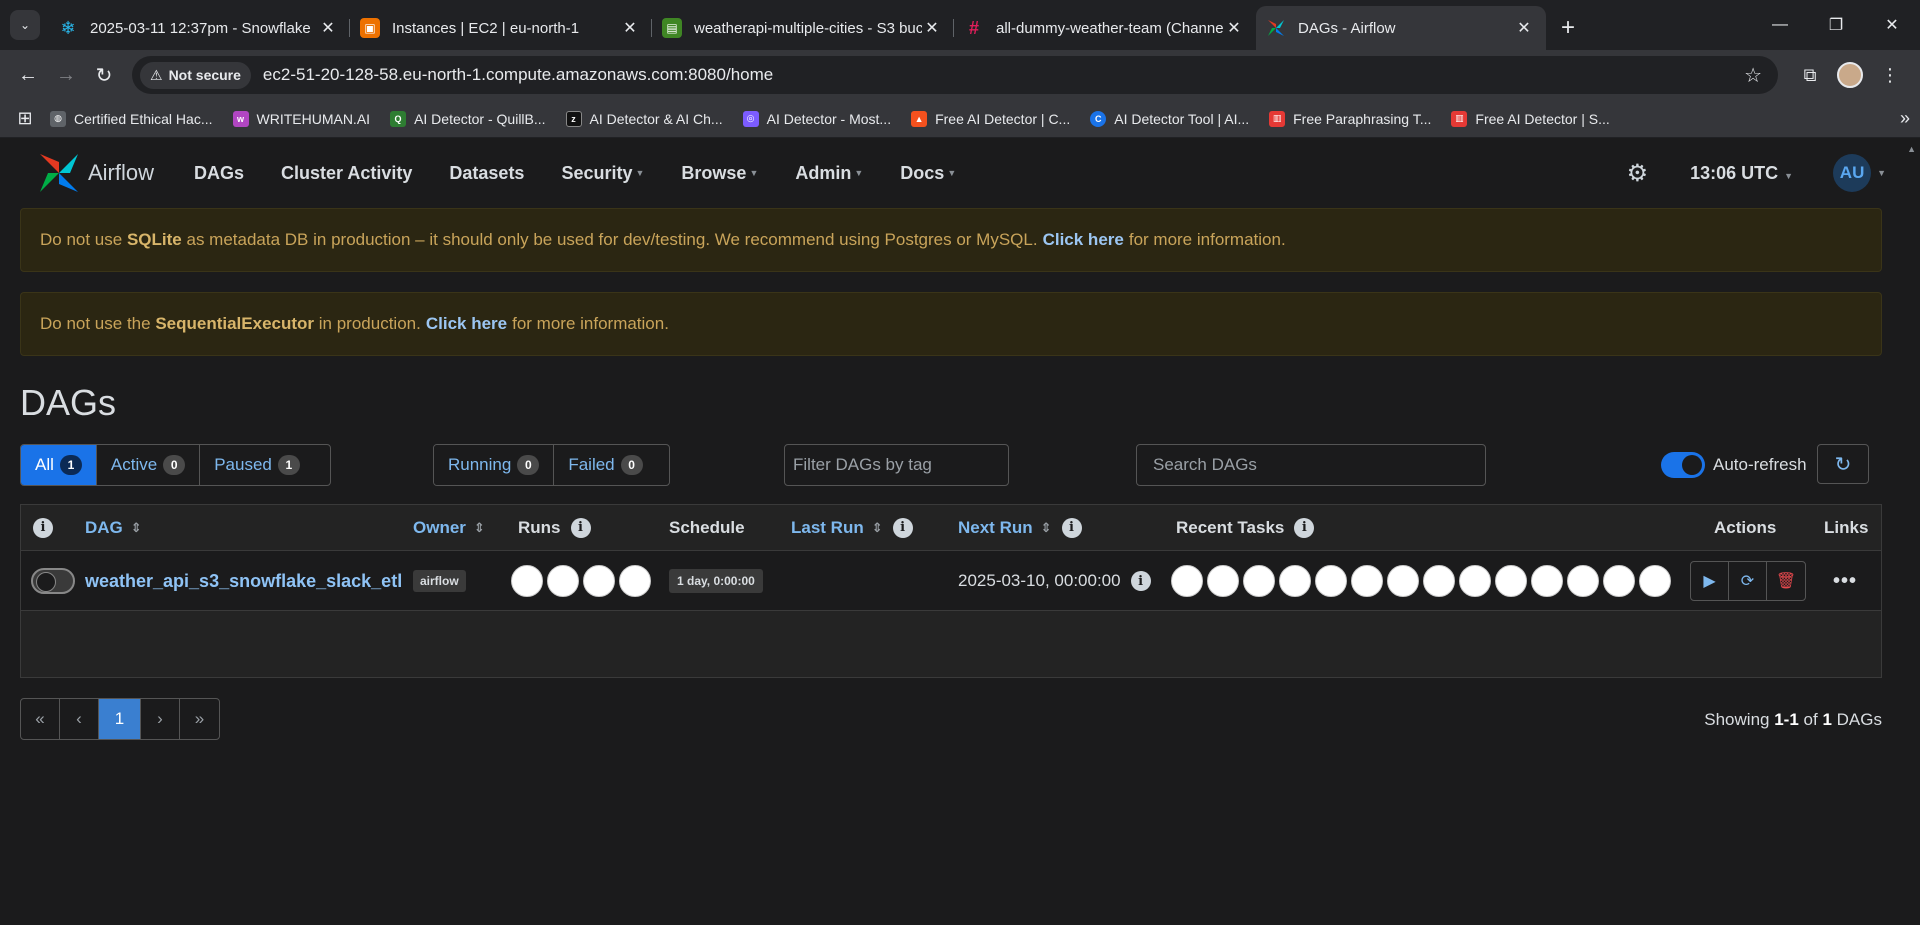  What do you see at coordinates (1311, 465) in the screenshot?
I see `search-dags-input: Search DAGs` at bounding box center [1311, 465].